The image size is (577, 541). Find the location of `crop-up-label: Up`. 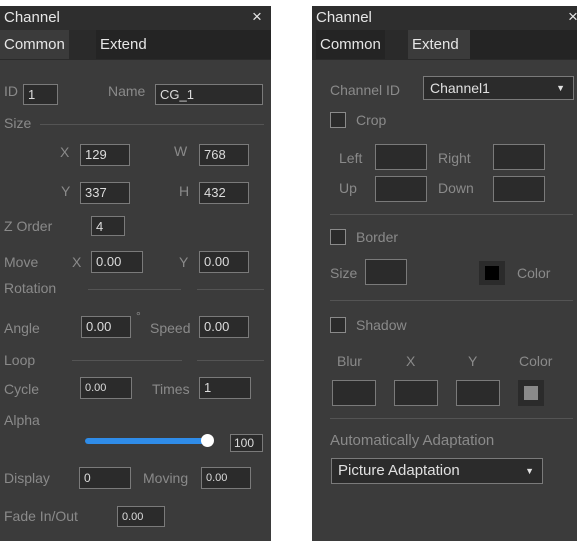

crop-up-label: Up is located at coordinates (348, 188).